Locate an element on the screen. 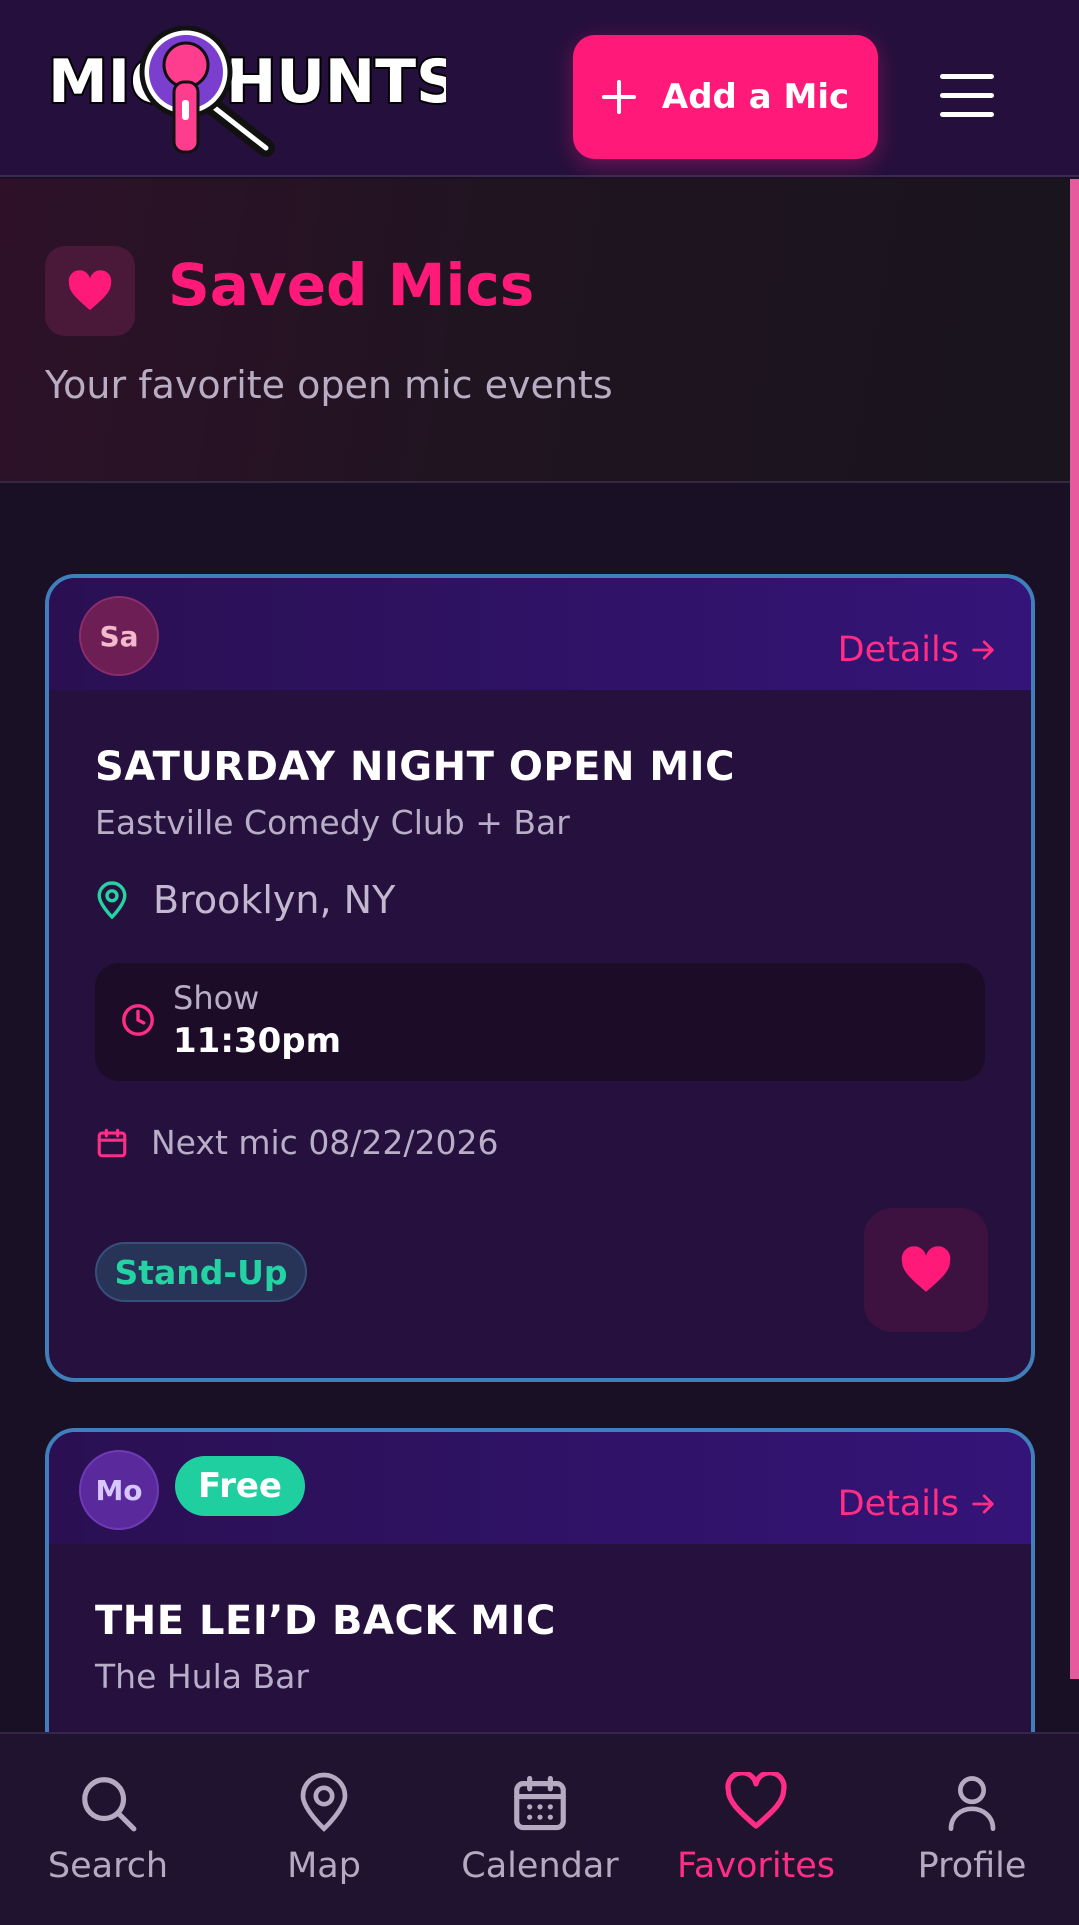 This screenshot has width=1079, height=1925. app-header: MIC HUNTS Add a Mic is located at coordinates (539, 88).